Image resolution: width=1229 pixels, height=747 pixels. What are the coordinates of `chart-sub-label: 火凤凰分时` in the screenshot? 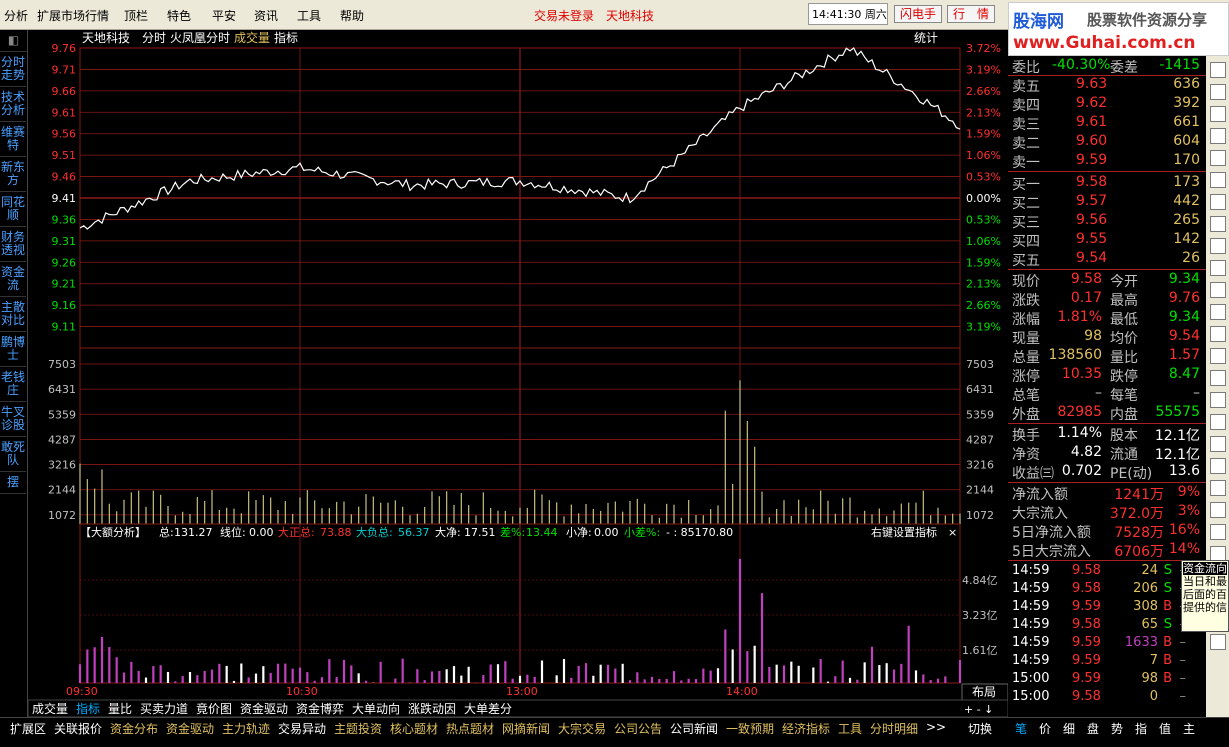 It's located at (200, 38).